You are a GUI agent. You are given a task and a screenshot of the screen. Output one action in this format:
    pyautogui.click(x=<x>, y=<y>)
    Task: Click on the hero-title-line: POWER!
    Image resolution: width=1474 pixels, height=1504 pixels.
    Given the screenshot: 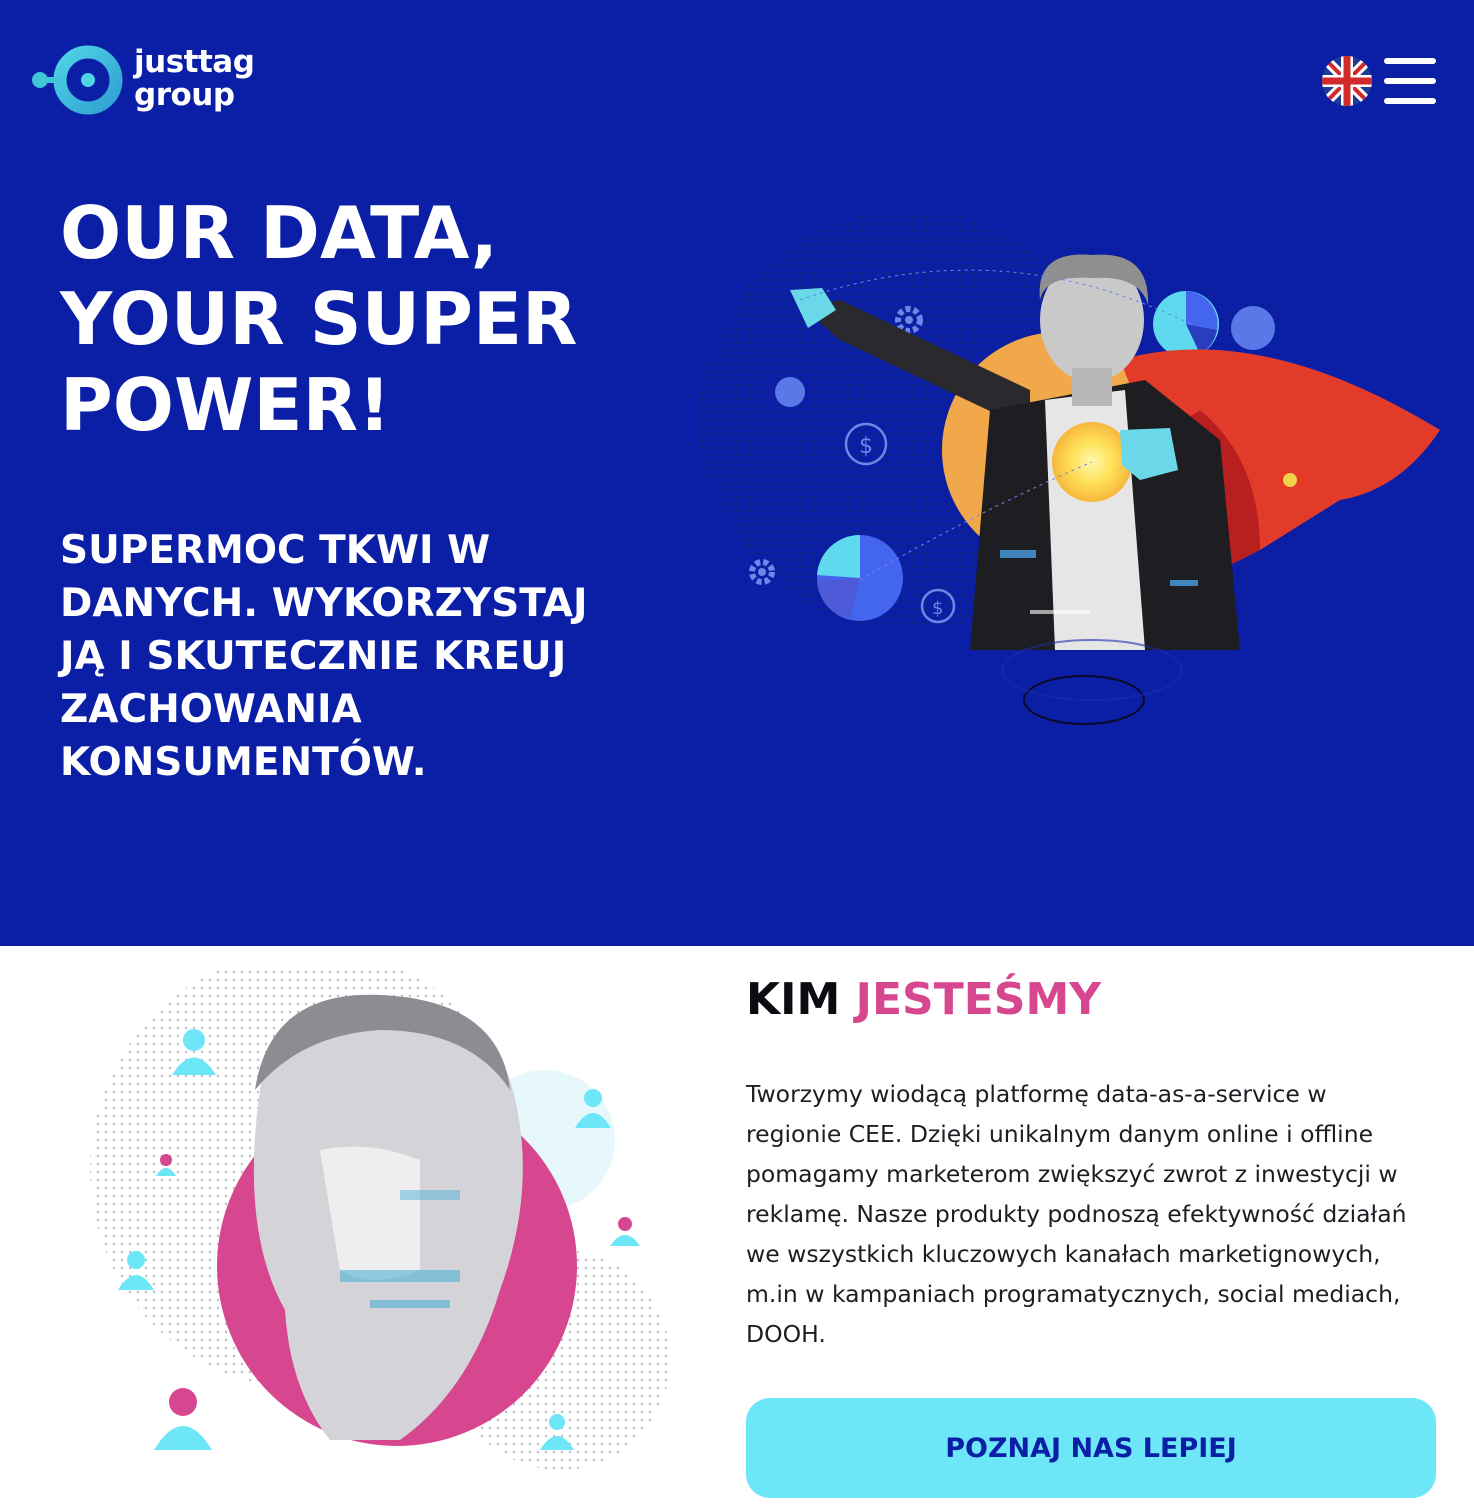 What is the action you would take?
    pyautogui.click(x=225, y=405)
    